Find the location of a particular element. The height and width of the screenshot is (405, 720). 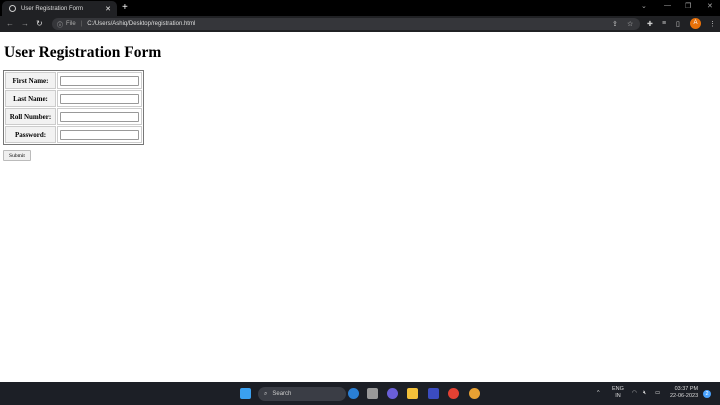

maximize-button: ❐ is located at coordinates (688, 6).